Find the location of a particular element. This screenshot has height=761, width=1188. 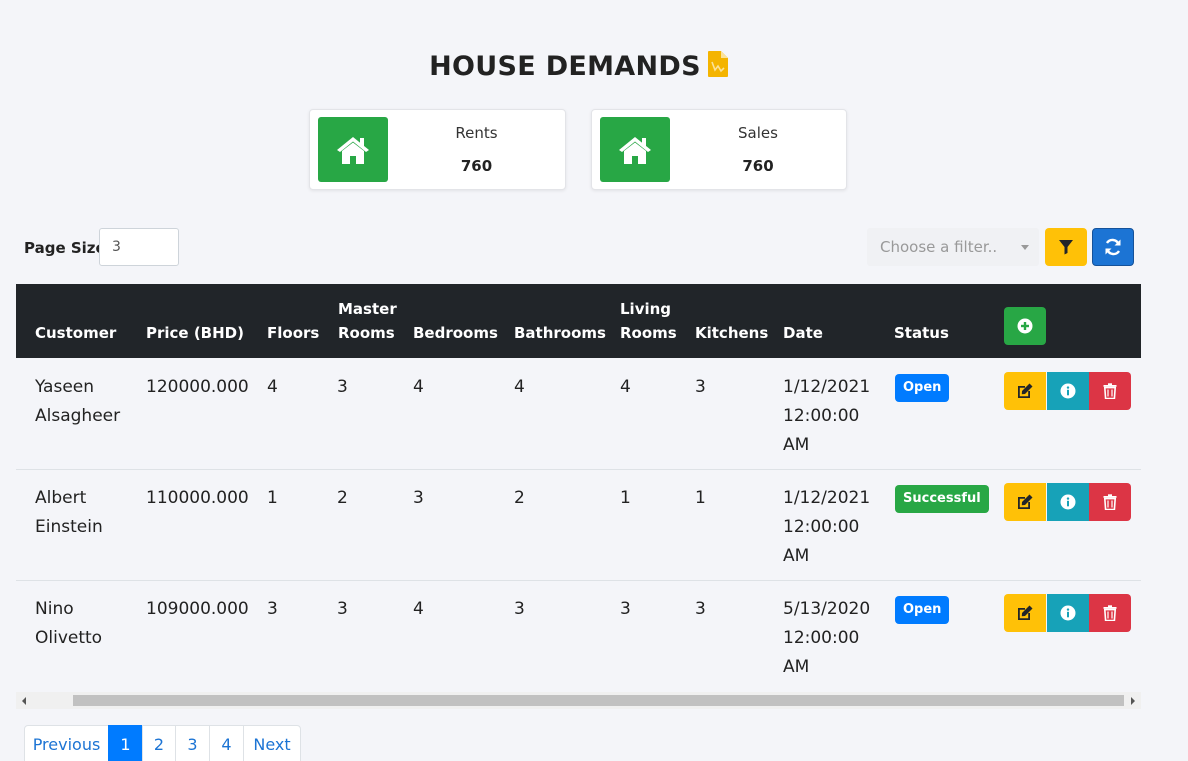

header-master-rooms-line2: Rooms is located at coordinates (366, 333).